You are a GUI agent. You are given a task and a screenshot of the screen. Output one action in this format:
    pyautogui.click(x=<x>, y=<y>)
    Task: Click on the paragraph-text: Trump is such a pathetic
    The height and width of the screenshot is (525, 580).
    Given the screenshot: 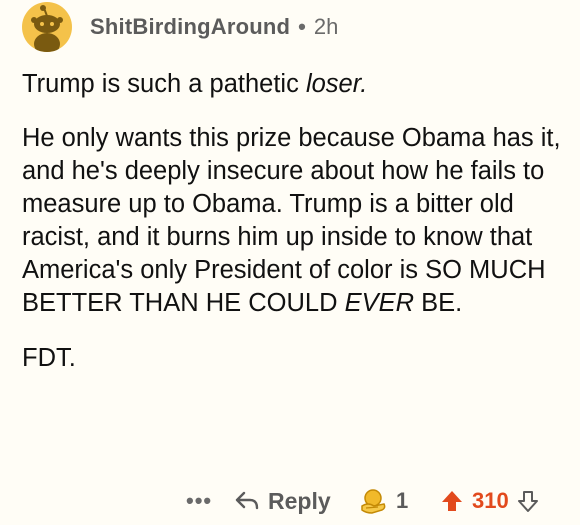 What is the action you would take?
    pyautogui.click(x=164, y=84)
    